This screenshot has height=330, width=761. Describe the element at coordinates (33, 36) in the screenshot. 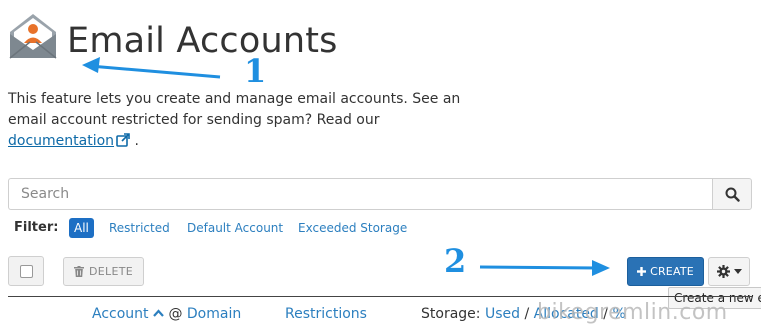

I see `email-accounts-icon` at that location.